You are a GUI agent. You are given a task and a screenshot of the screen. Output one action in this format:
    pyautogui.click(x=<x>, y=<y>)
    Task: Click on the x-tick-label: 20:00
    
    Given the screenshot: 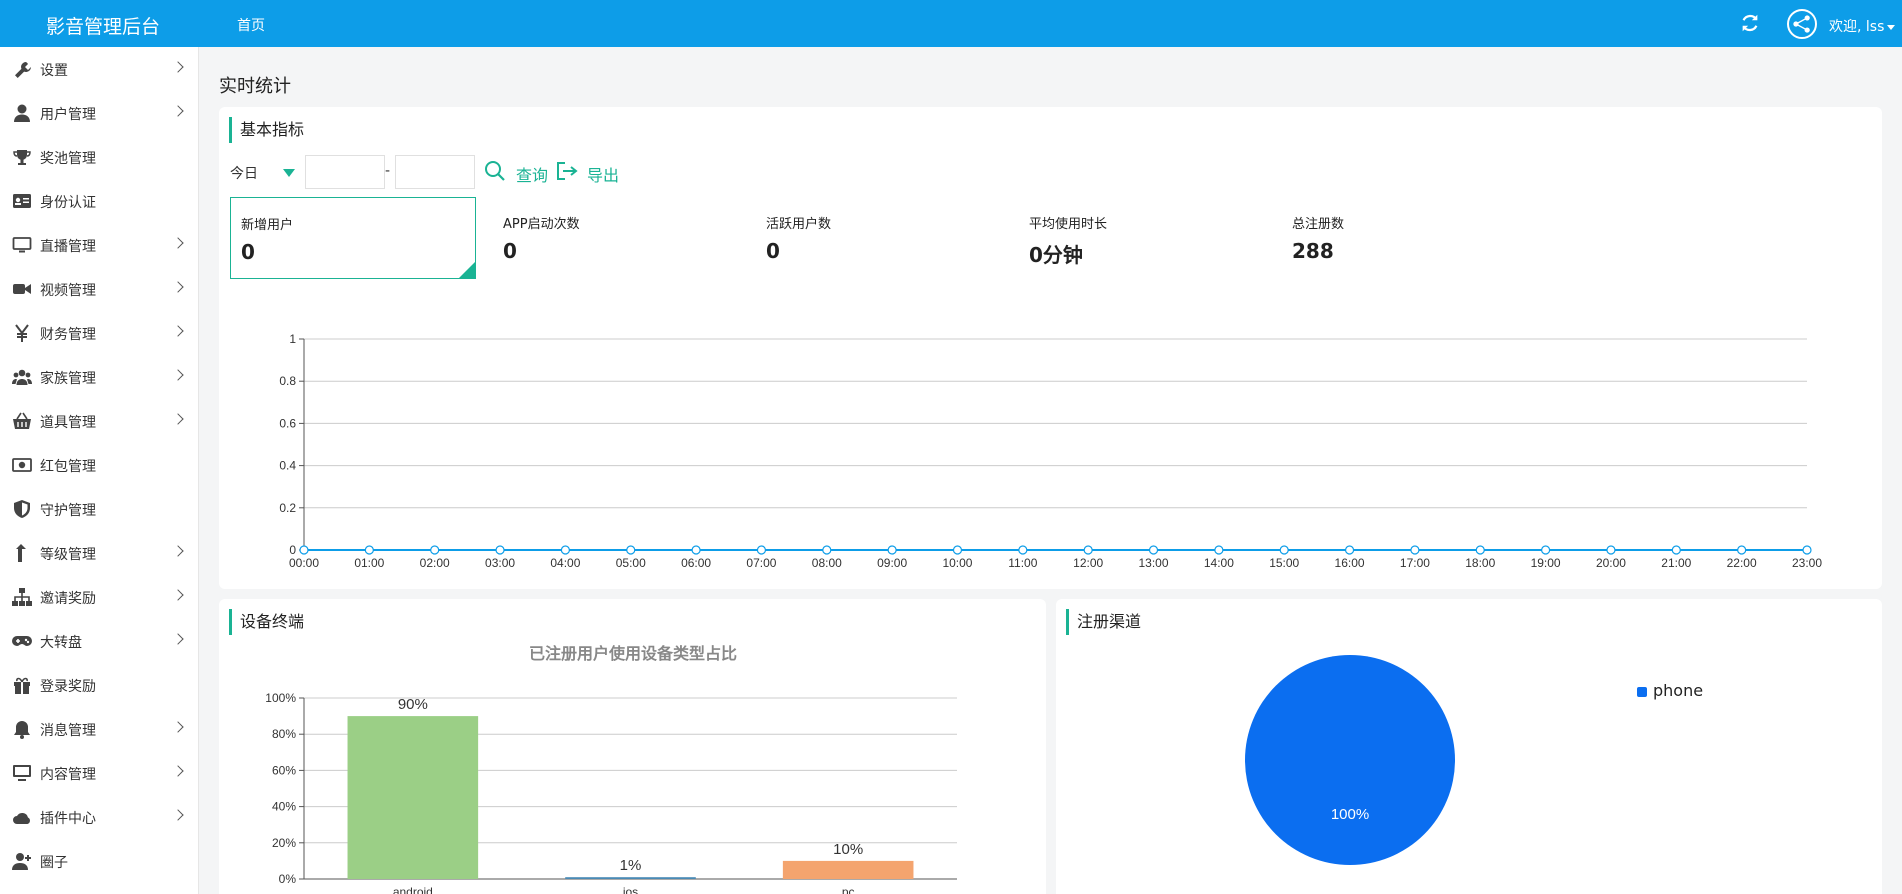 What is the action you would take?
    pyautogui.click(x=1611, y=563)
    